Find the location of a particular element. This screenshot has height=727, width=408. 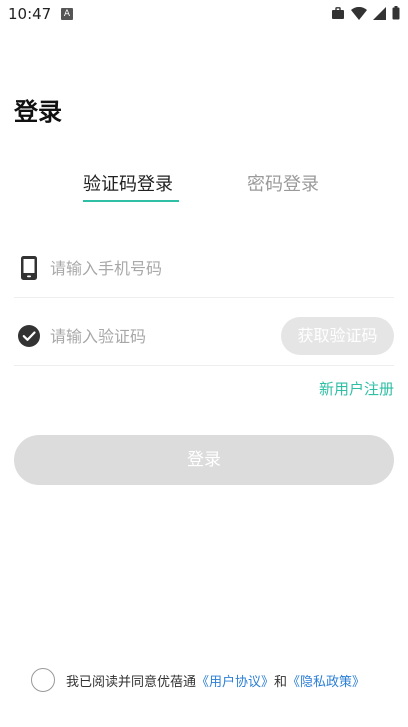

page-title: 登录 is located at coordinates (38, 112).